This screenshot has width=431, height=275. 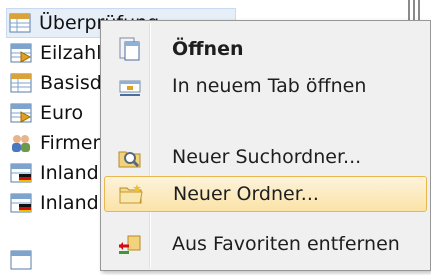 What do you see at coordinates (269, 86) in the screenshot?
I see `menu-item-label: In neuem Tab öffnen` at bounding box center [269, 86].